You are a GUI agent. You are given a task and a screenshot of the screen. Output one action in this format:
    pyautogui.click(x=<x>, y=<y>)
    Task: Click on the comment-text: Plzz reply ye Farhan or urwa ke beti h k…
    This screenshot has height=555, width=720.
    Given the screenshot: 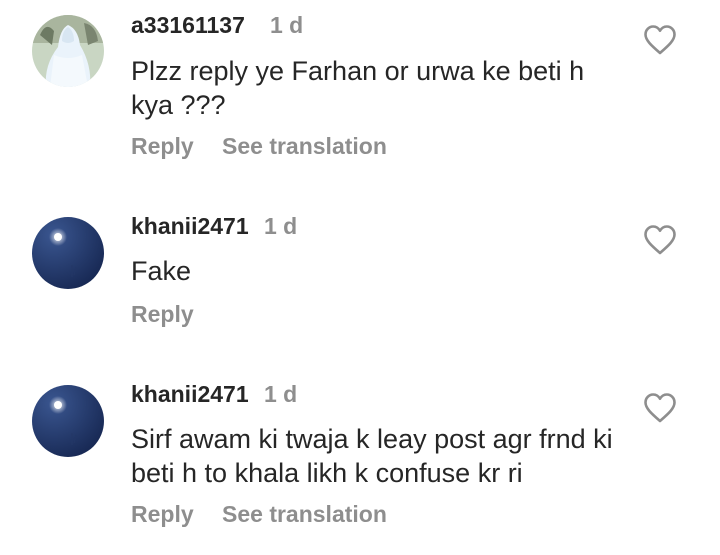 What is the action you would take?
    pyautogui.click(x=358, y=88)
    